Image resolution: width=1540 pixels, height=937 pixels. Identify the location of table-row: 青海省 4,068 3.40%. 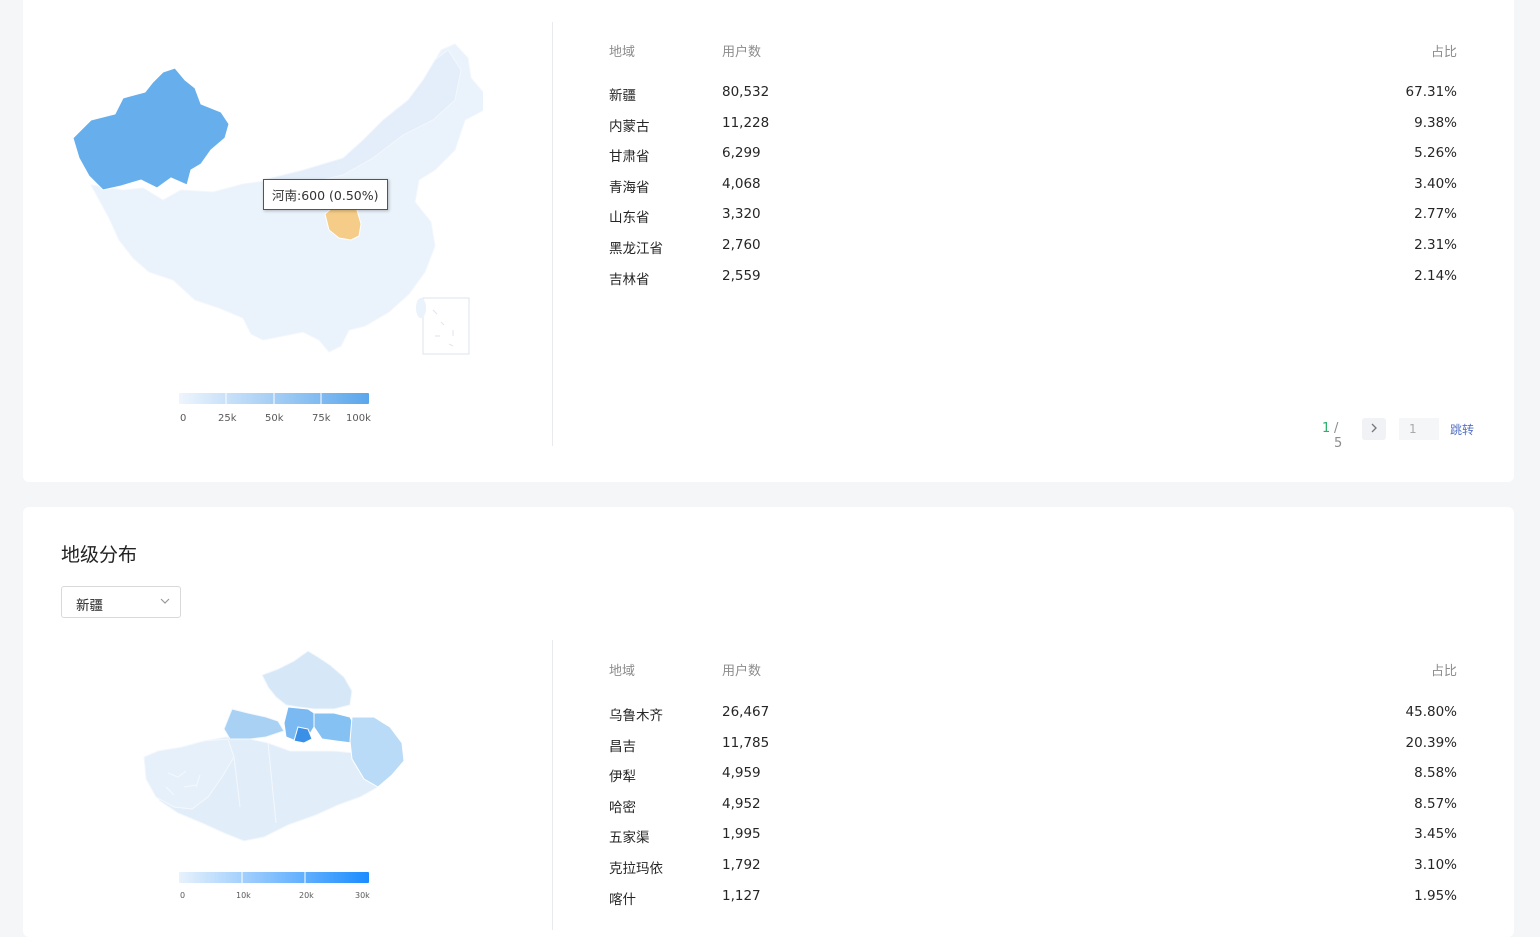
(1033, 191).